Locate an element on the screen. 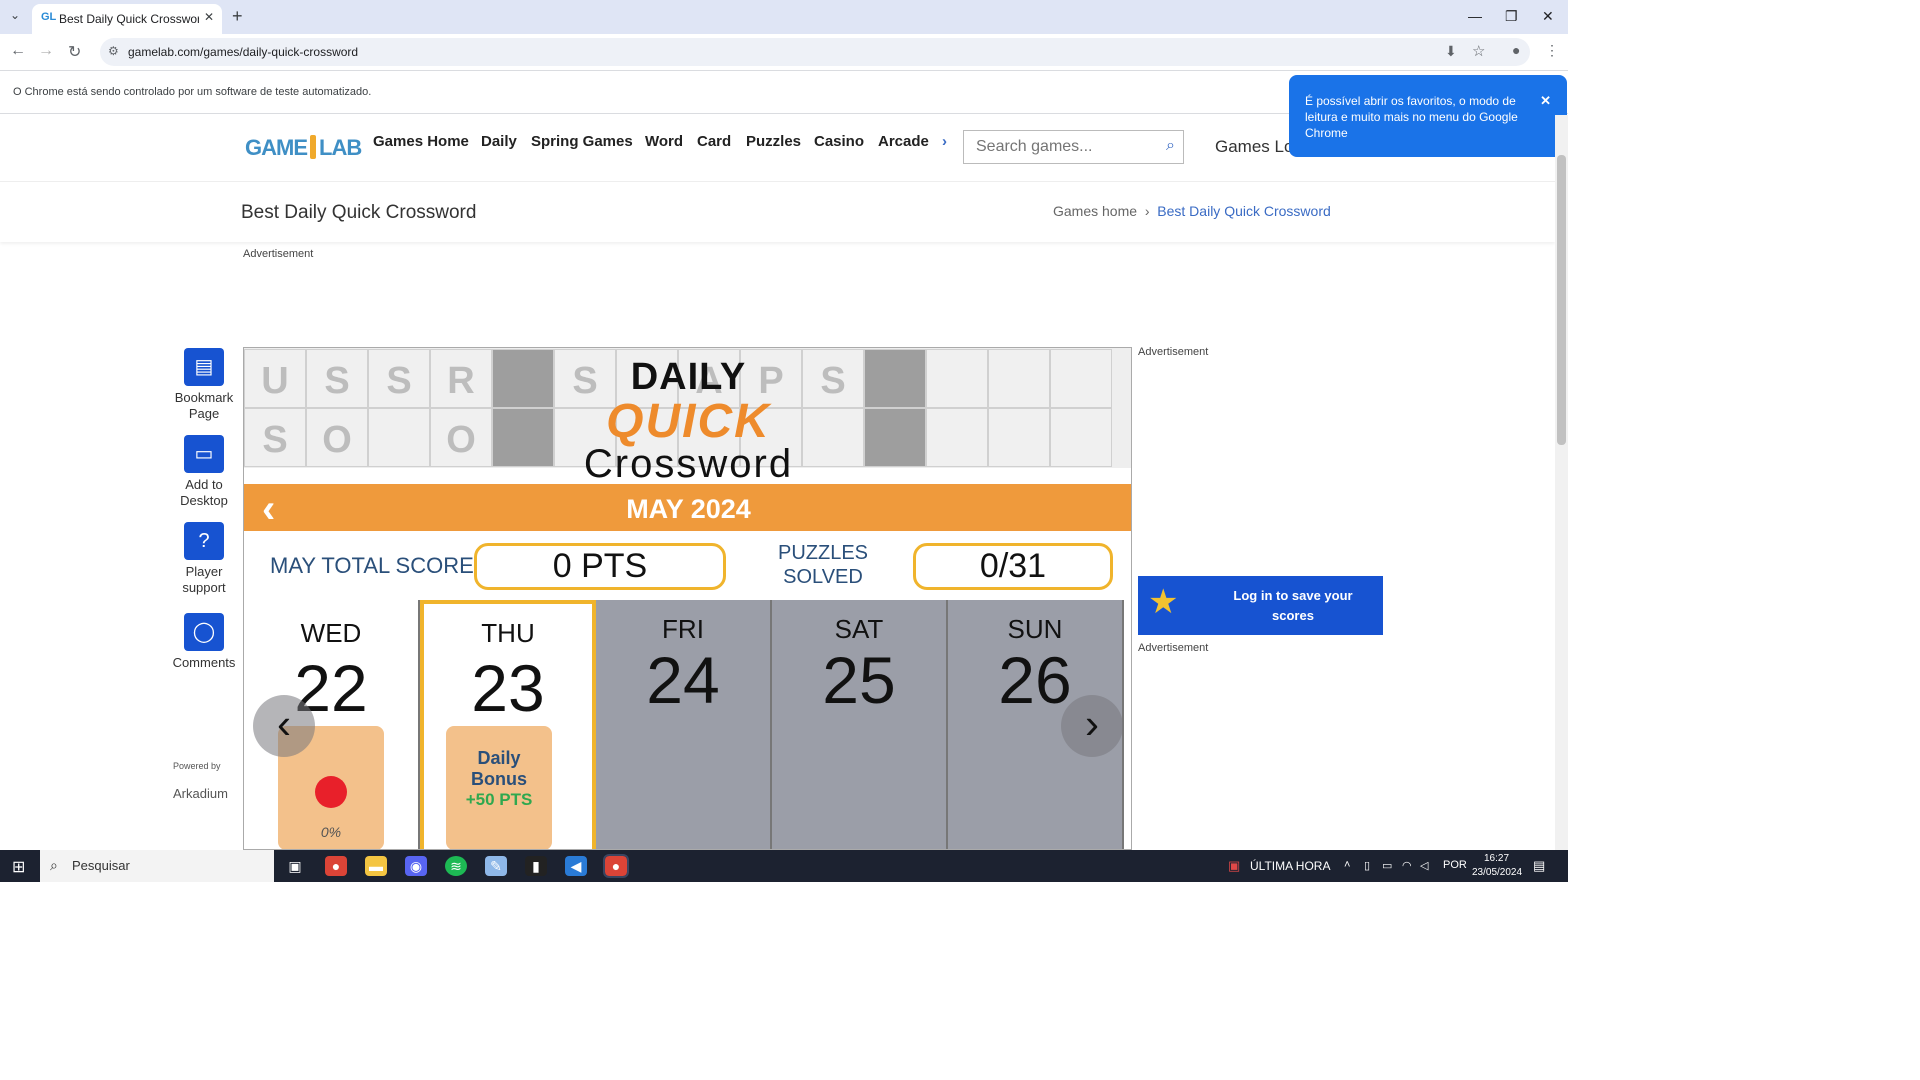 This screenshot has width=1920, height=1080. taskbar-search-text: Pesquisar is located at coordinates (101, 865).